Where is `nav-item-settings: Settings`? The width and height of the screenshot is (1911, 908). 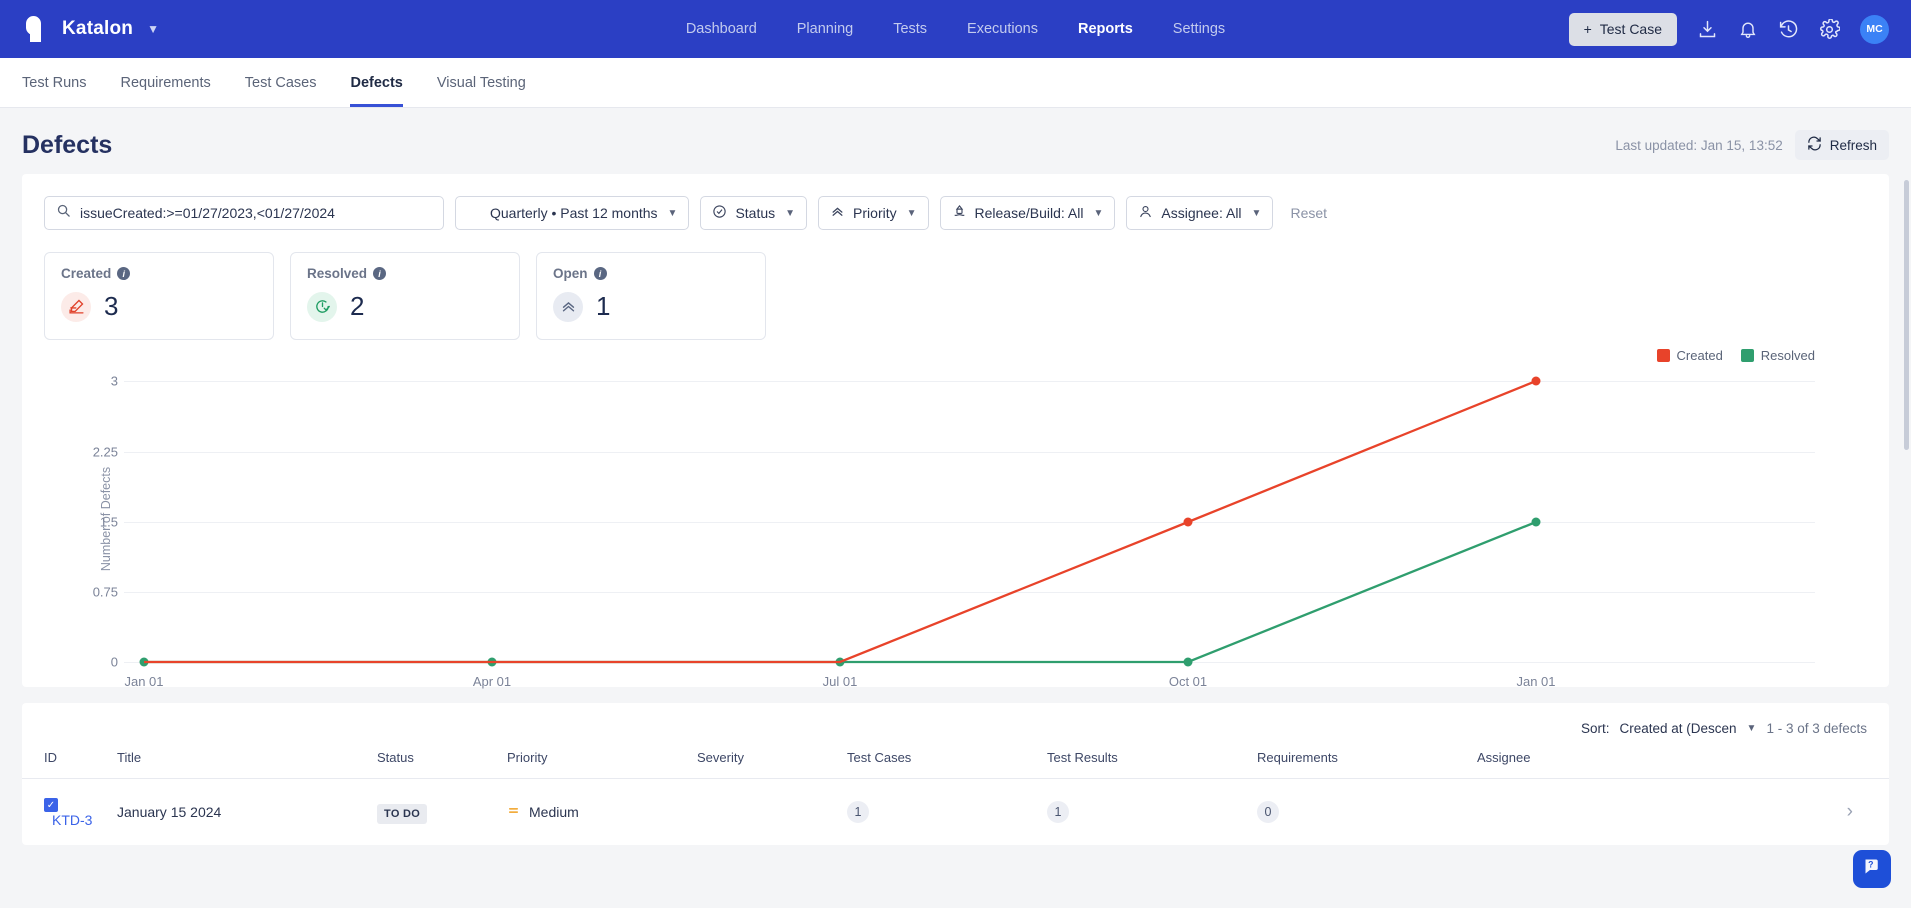 nav-item-settings: Settings is located at coordinates (1199, 29).